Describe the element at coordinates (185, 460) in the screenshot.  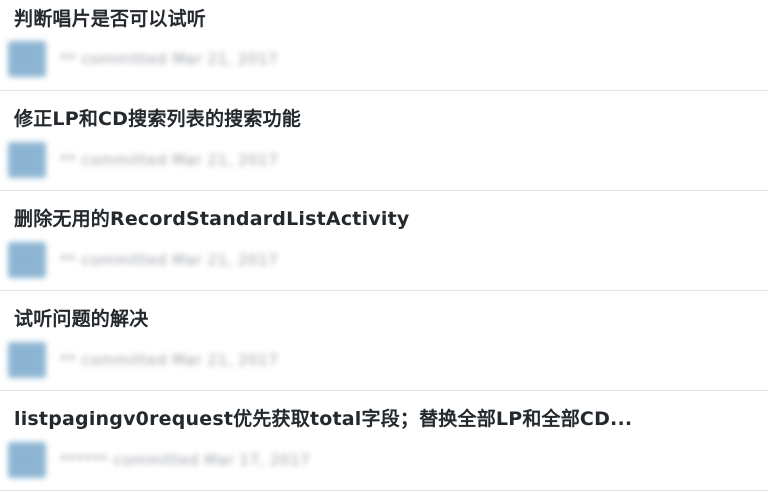
I see `commit-meta-text: ****** committed Mar 17, 2017` at that location.